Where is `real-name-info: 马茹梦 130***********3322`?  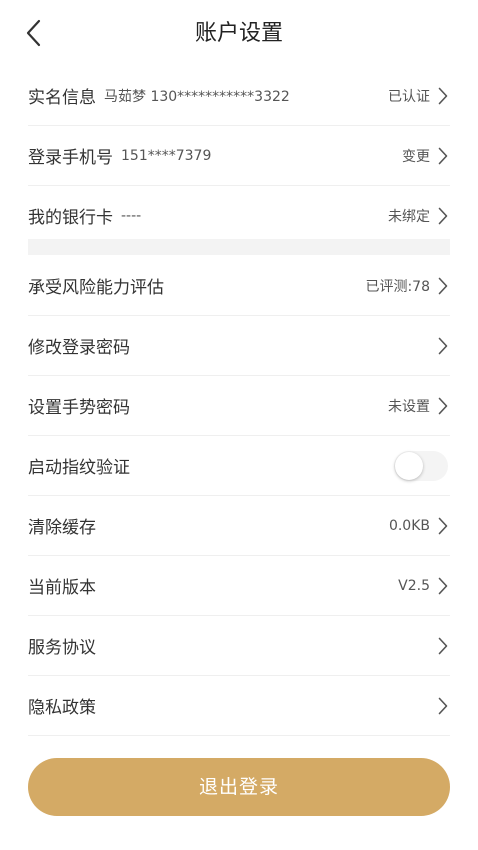 real-name-info: 马茹梦 130***********3322 is located at coordinates (197, 96).